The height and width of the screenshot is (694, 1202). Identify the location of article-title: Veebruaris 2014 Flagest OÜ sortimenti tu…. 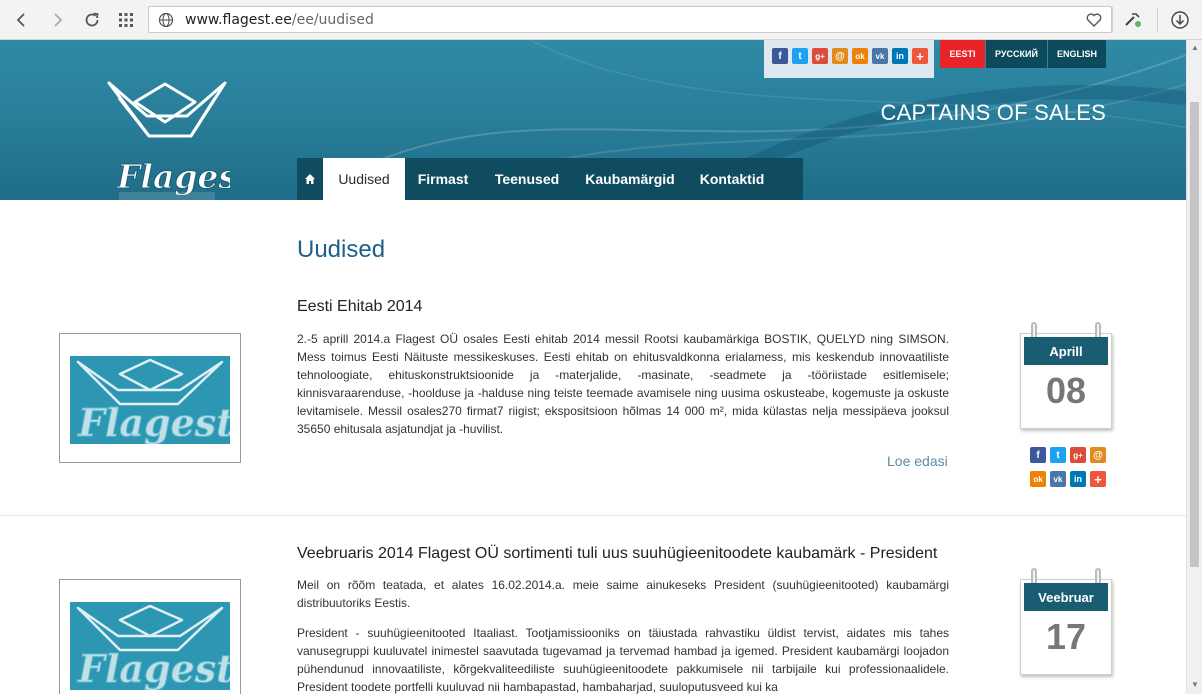
(617, 554).